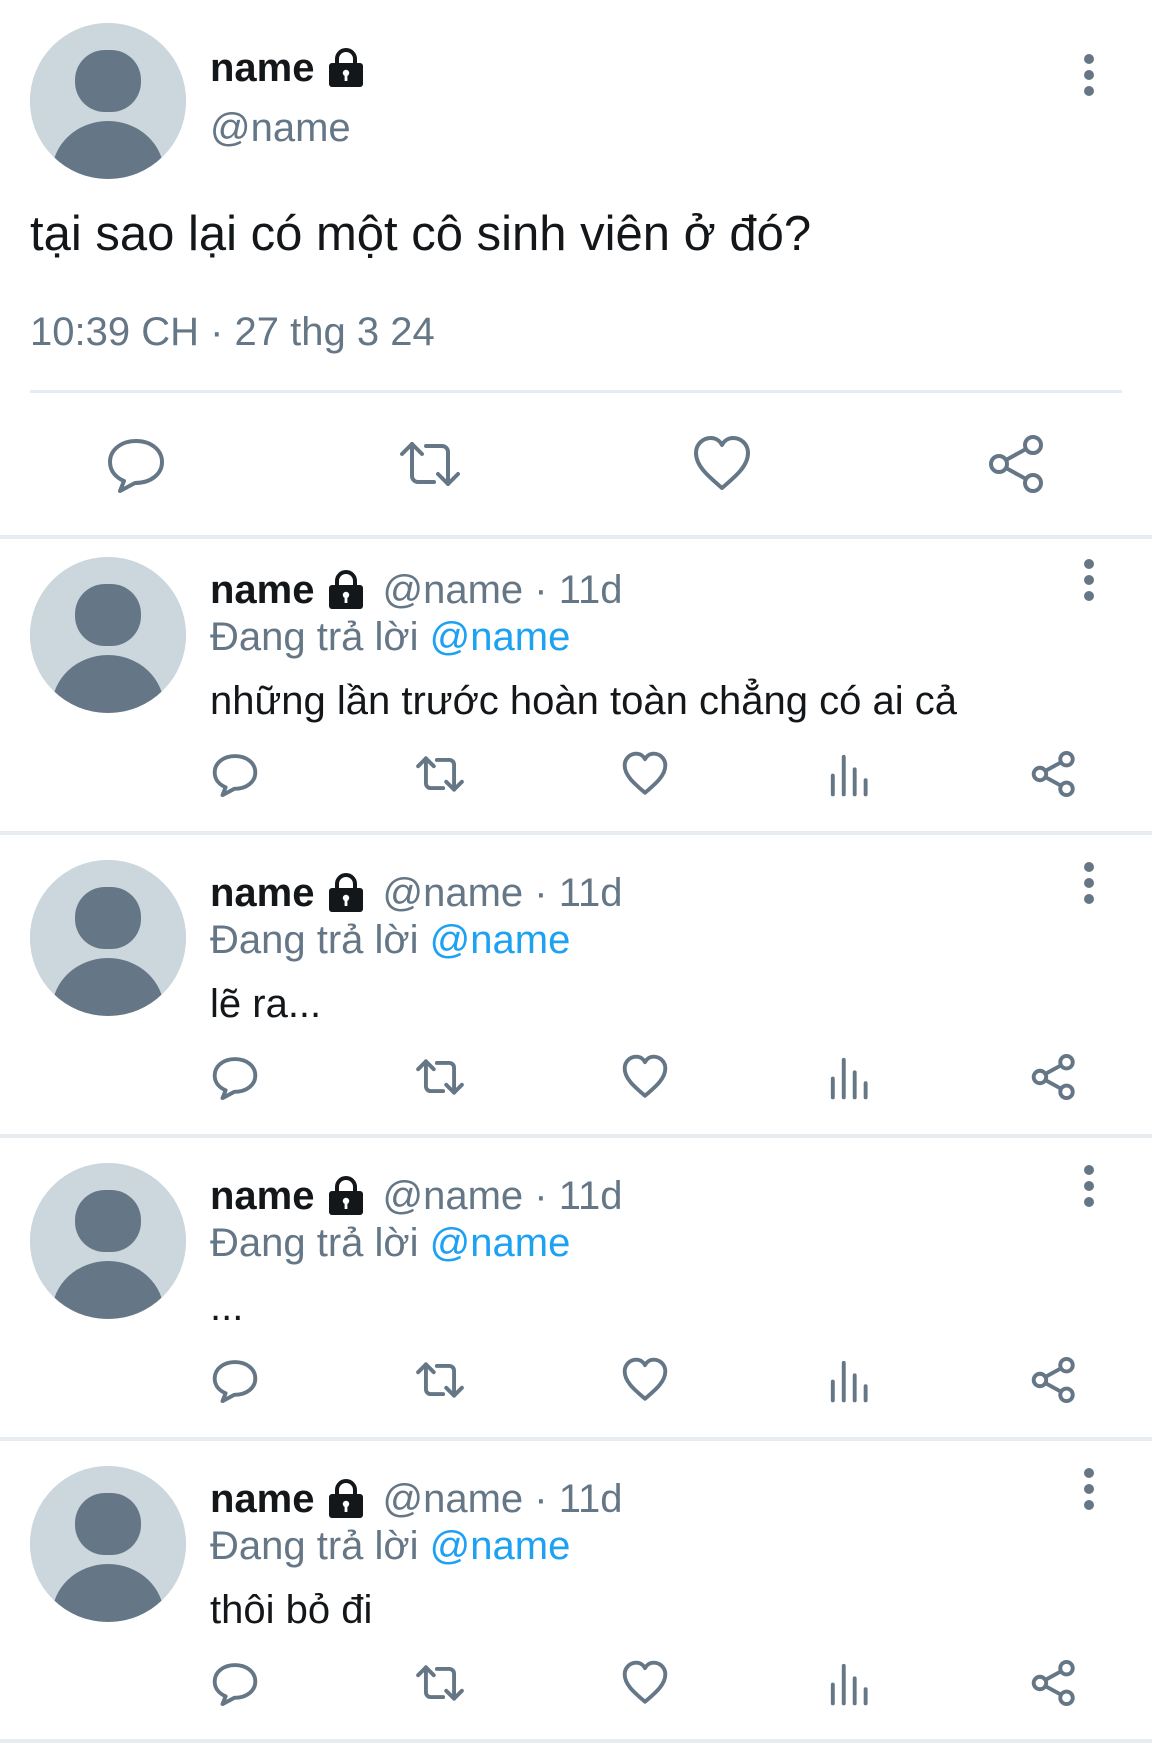  What do you see at coordinates (576, 391) in the screenshot?
I see `divider` at bounding box center [576, 391].